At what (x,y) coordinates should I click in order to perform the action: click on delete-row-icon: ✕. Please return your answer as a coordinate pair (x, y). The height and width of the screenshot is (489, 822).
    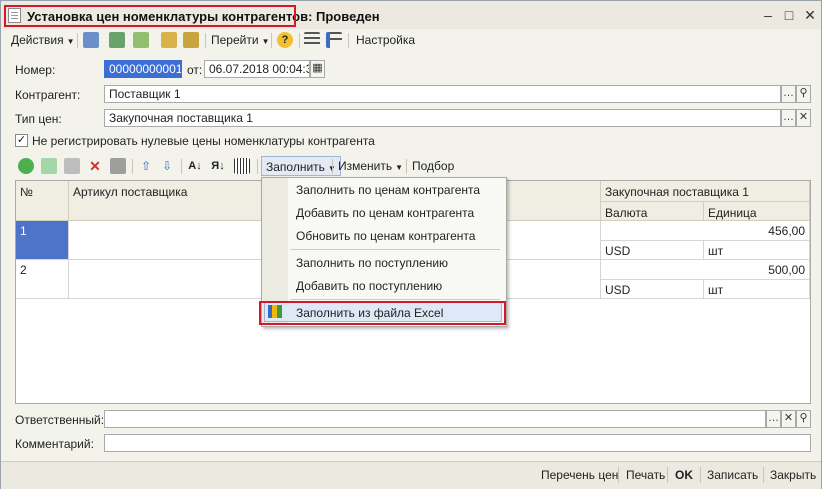
    Looking at the image, I should click on (95, 166).